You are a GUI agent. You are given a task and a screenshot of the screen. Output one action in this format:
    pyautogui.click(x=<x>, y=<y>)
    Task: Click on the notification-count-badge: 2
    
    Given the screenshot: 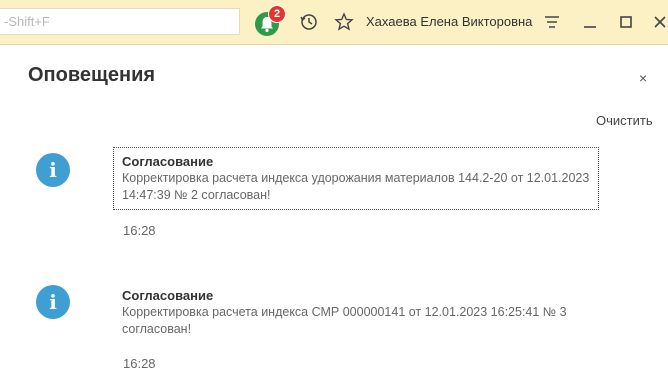 What is the action you would take?
    pyautogui.click(x=277, y=14)
    